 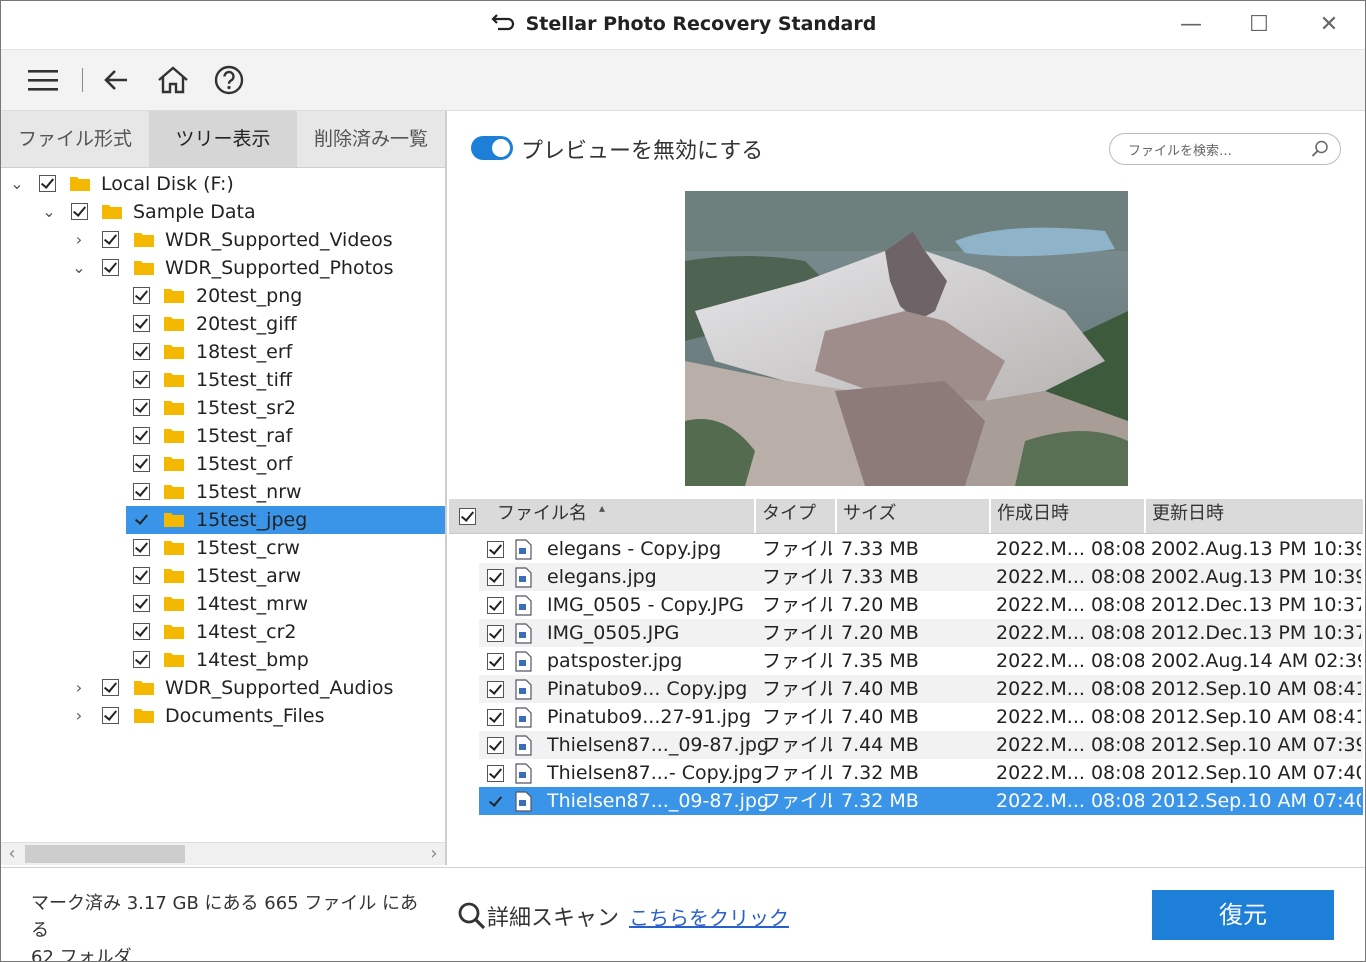 I want to click on tree-item: 20test_giff, so click(x=223, y=324).